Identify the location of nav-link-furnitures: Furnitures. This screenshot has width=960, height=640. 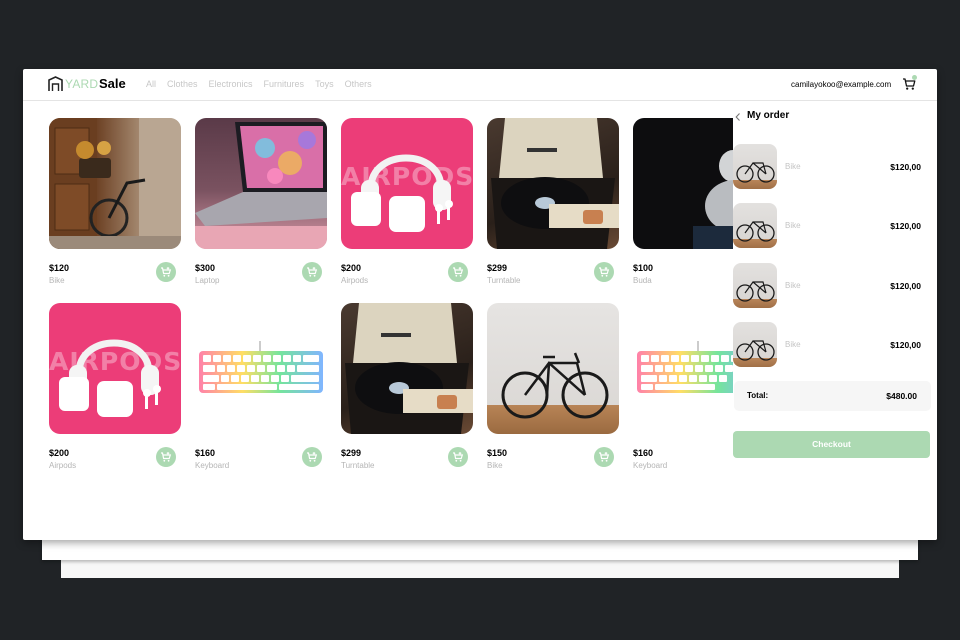
(284, 84).